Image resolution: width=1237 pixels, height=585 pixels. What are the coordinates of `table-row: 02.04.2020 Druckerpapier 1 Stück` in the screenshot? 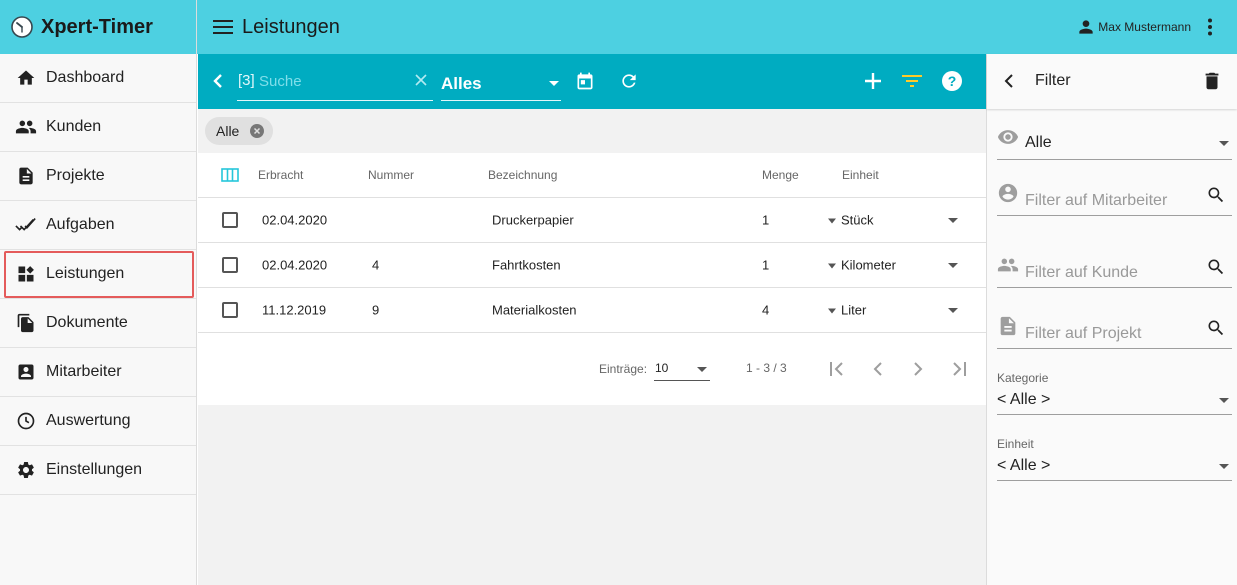 It's located at (592, 220).